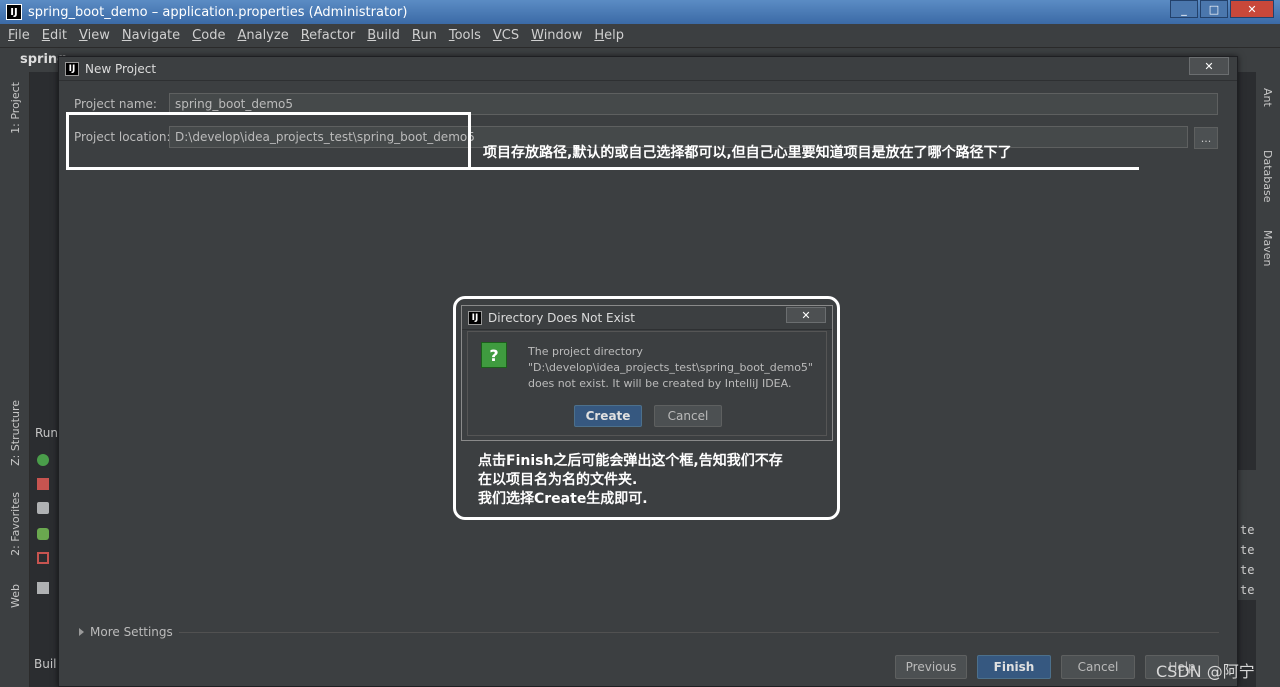  Describe the element at coordinates (609, 35) in the screenshot. I see `menu-help: Help` at that location.